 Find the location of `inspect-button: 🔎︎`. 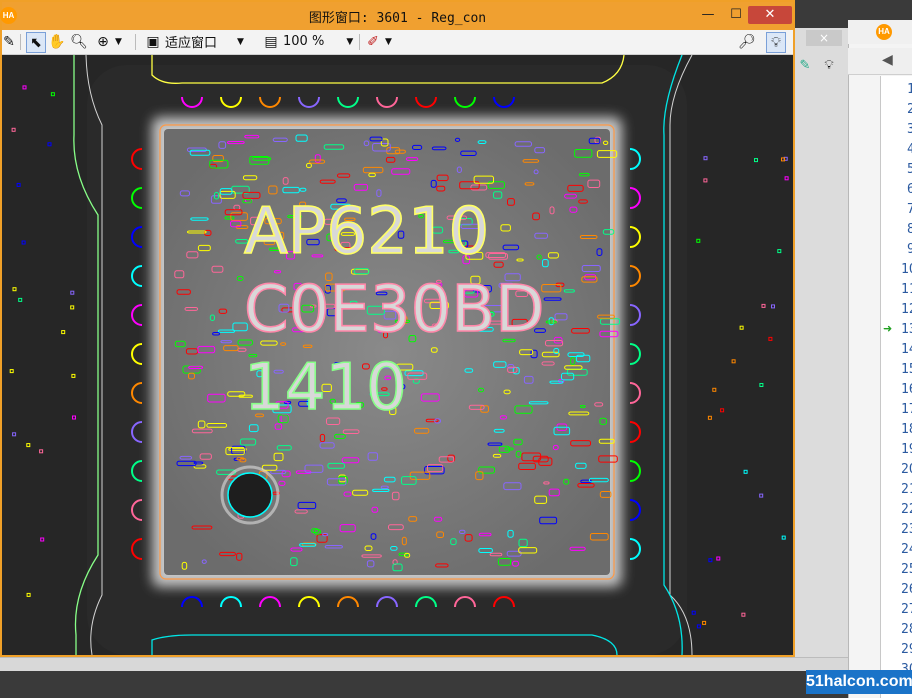

inspect-button: 🔎︎ is located at coordinates (747, 41).